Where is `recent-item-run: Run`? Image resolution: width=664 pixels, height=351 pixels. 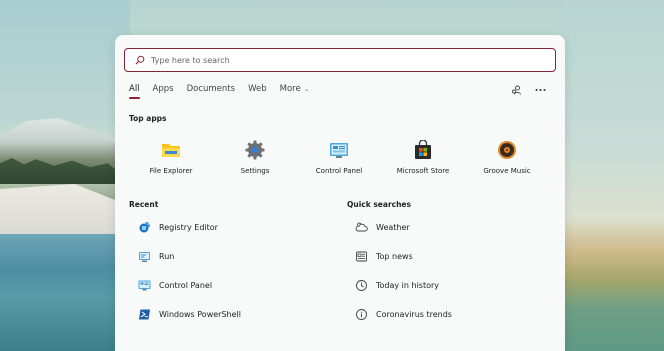
recent-item-run: Run is located at coordinates (189, 256).